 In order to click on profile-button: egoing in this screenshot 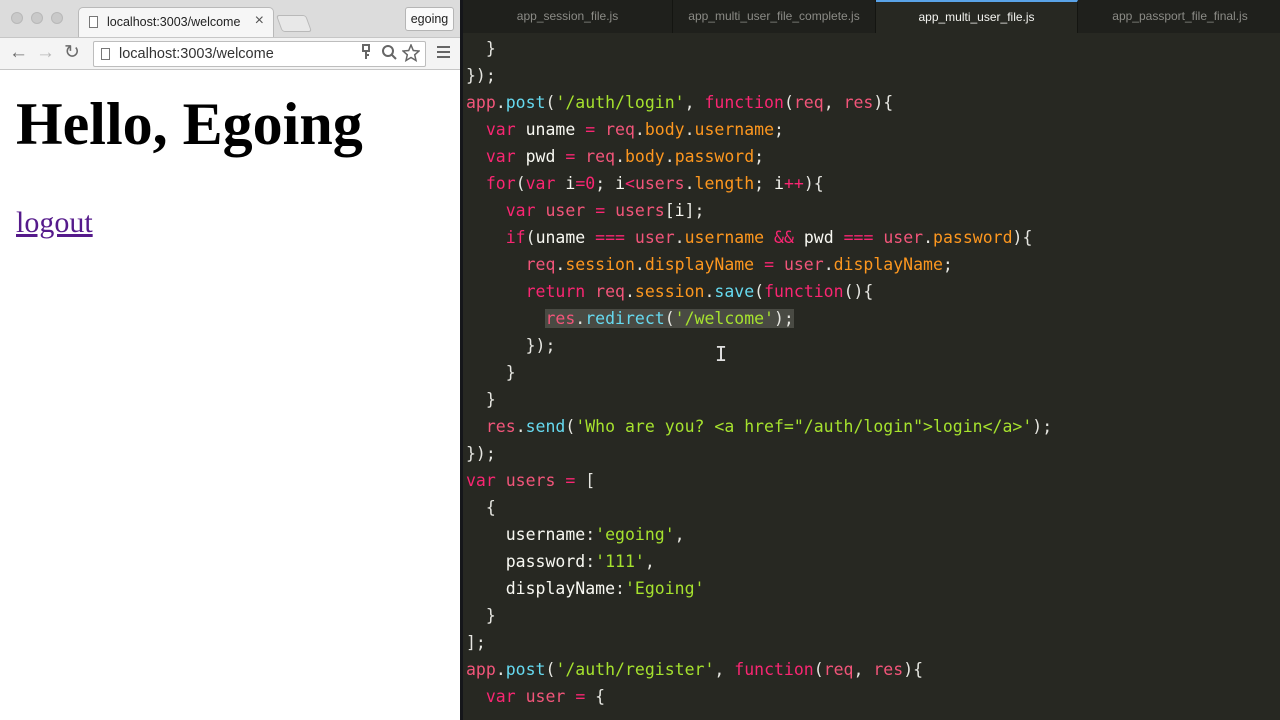, I will do `click(429, 19)`.